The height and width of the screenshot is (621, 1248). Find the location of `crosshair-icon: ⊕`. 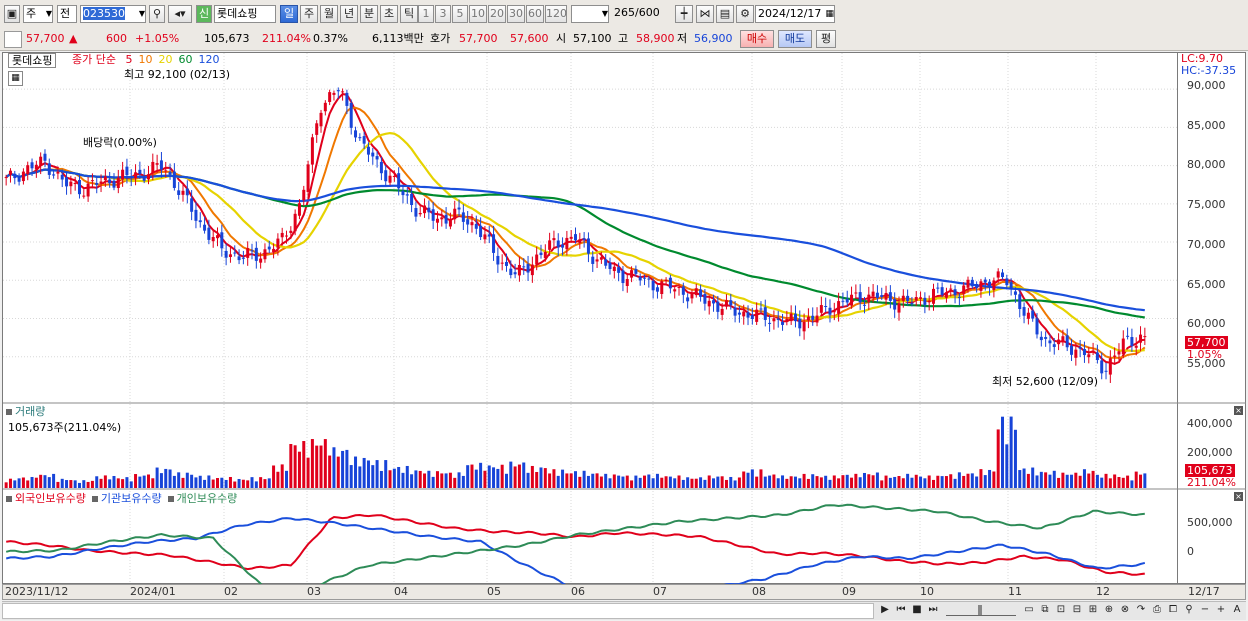

crosshair-icon: ⊕ is located at coordinates (1109, 610).